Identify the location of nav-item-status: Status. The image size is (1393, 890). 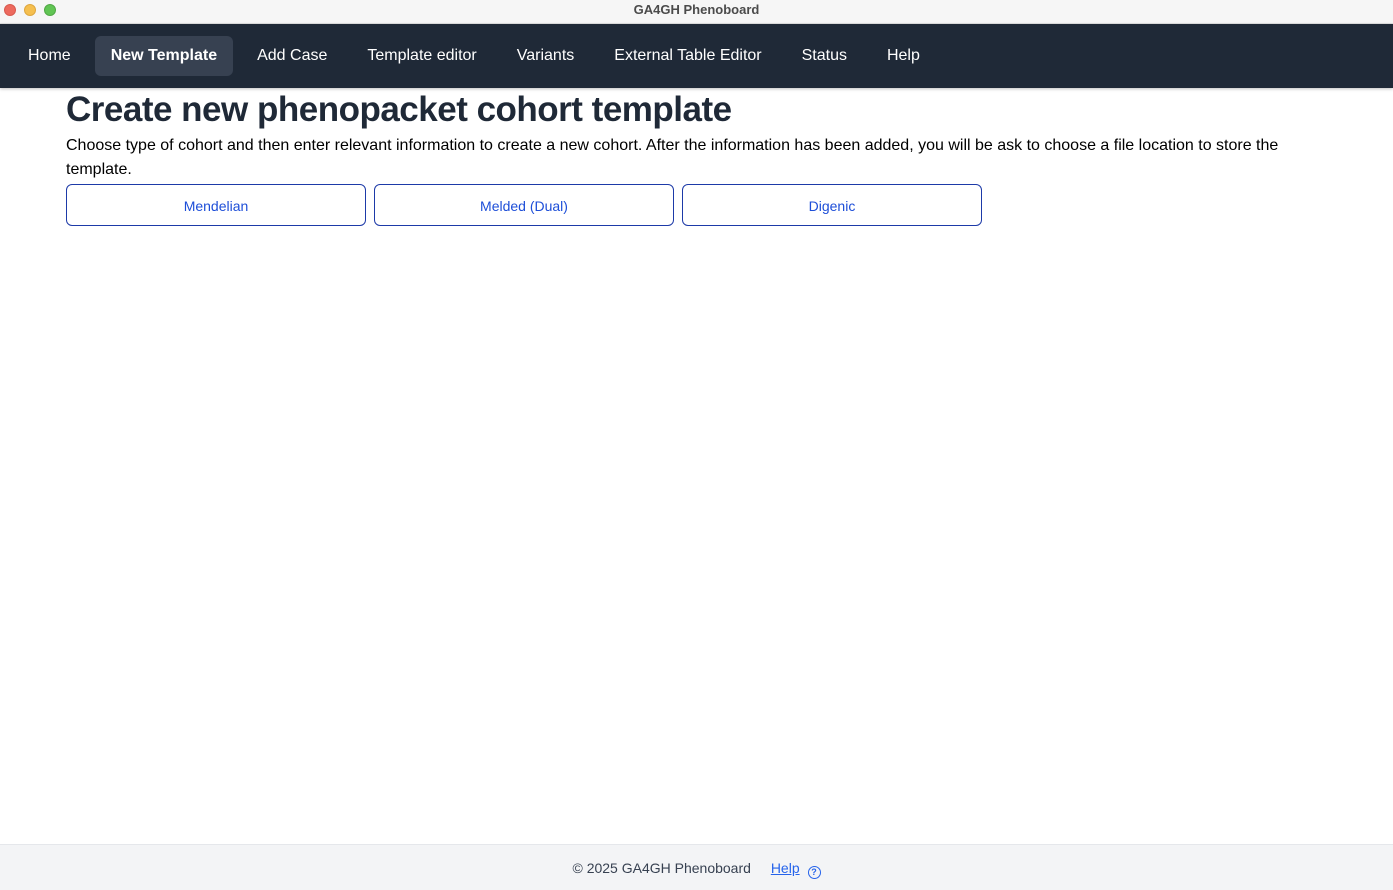
(824, 56).